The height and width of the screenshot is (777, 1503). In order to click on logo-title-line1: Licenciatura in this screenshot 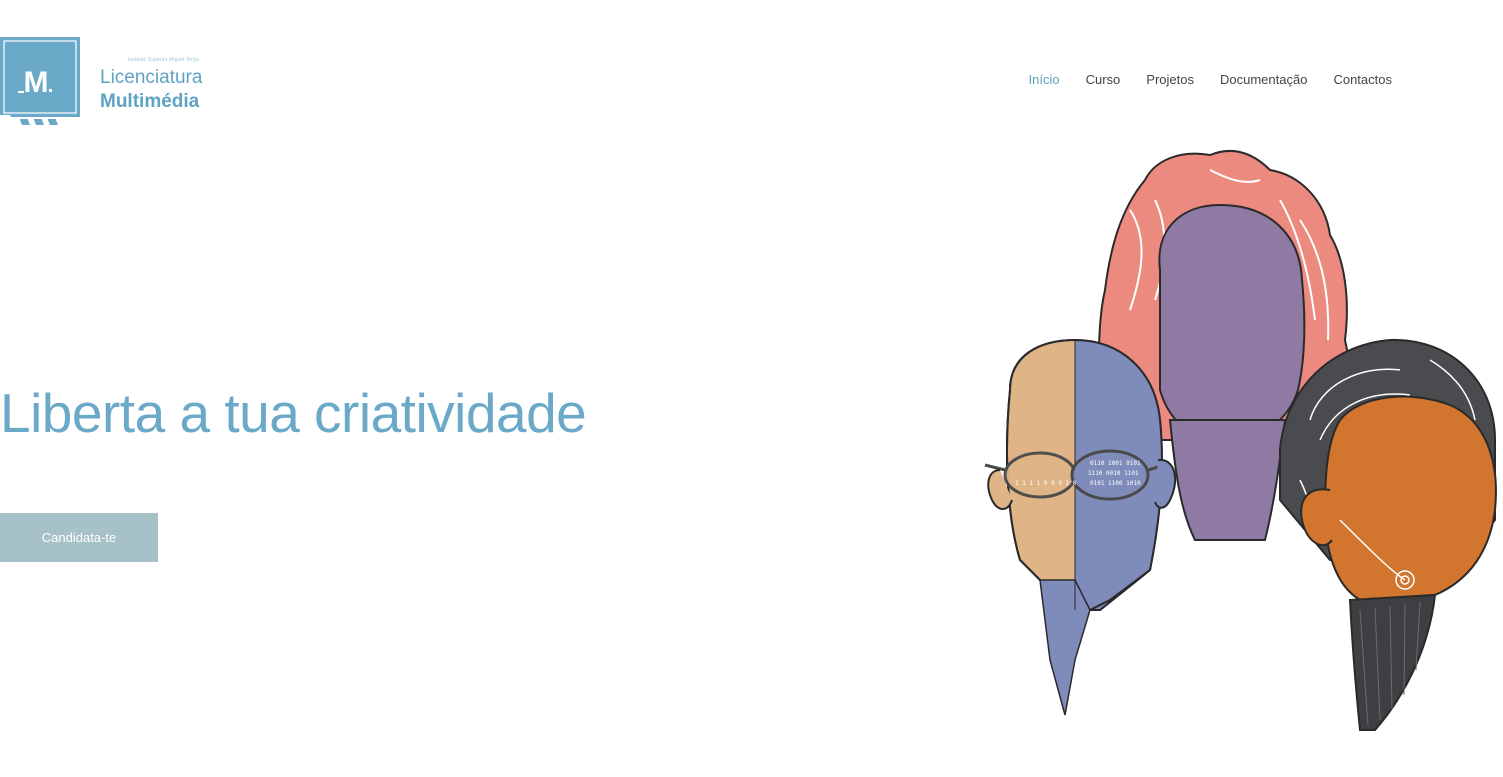, I will do `click(151, 77)`.